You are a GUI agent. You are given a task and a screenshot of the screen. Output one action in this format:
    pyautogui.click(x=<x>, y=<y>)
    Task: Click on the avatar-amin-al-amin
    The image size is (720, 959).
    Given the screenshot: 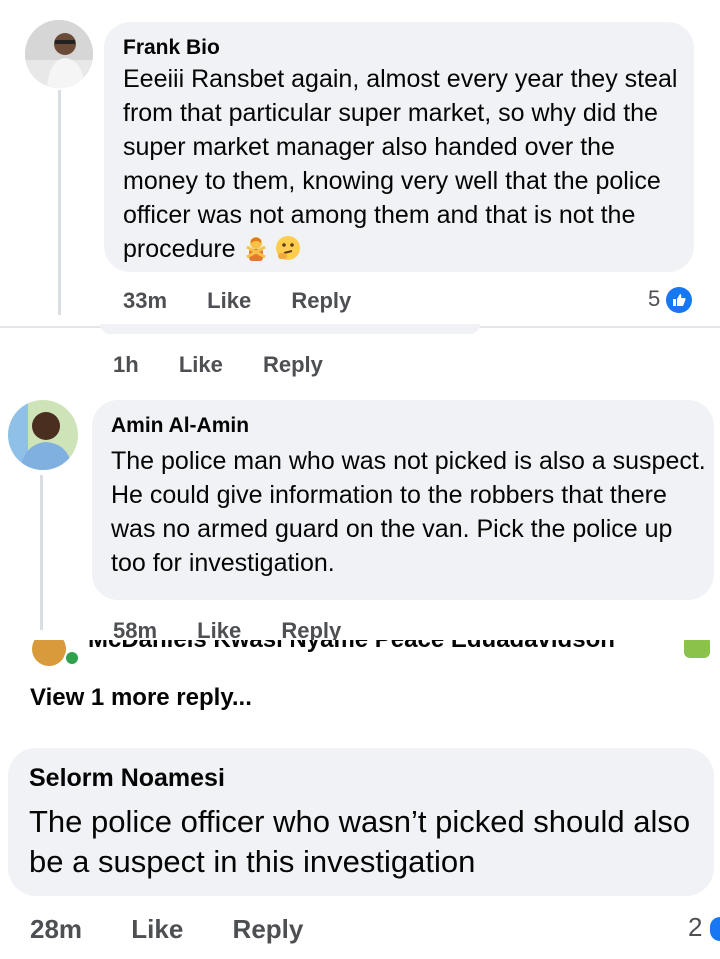 What is the action you would take?
    pyautogui.click(x=43, y=435)
    